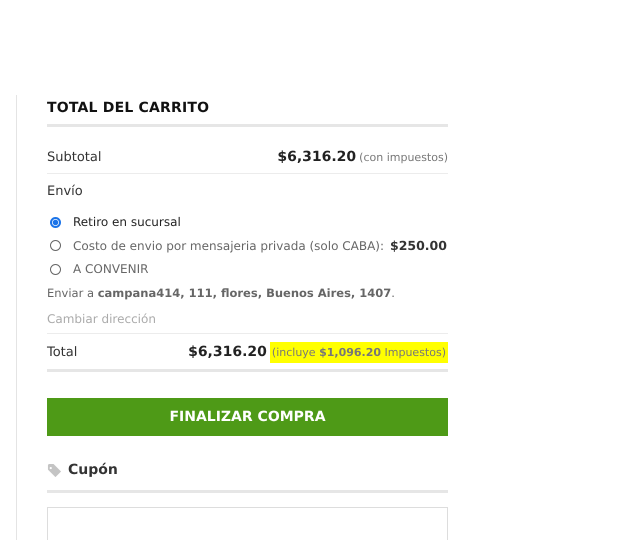  What do you see at coordinates (65, 191) in the screenshot?
I see `shipping-label: Envío` at bounding box center [65, 191].